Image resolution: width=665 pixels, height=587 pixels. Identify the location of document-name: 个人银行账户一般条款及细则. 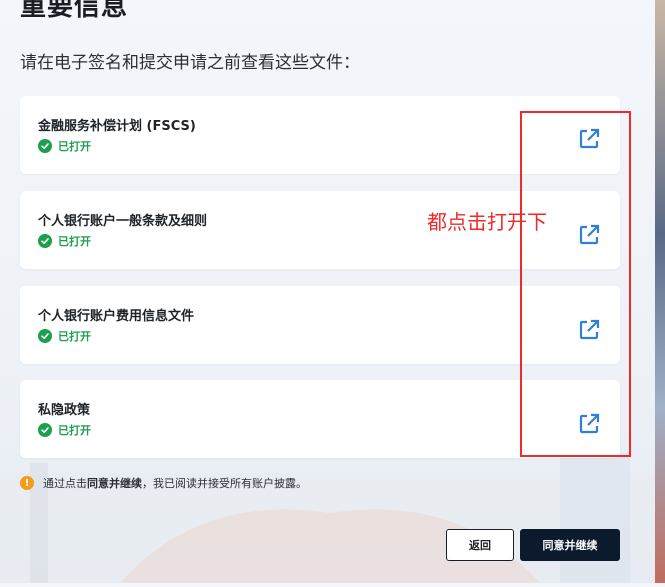
(123, 221).